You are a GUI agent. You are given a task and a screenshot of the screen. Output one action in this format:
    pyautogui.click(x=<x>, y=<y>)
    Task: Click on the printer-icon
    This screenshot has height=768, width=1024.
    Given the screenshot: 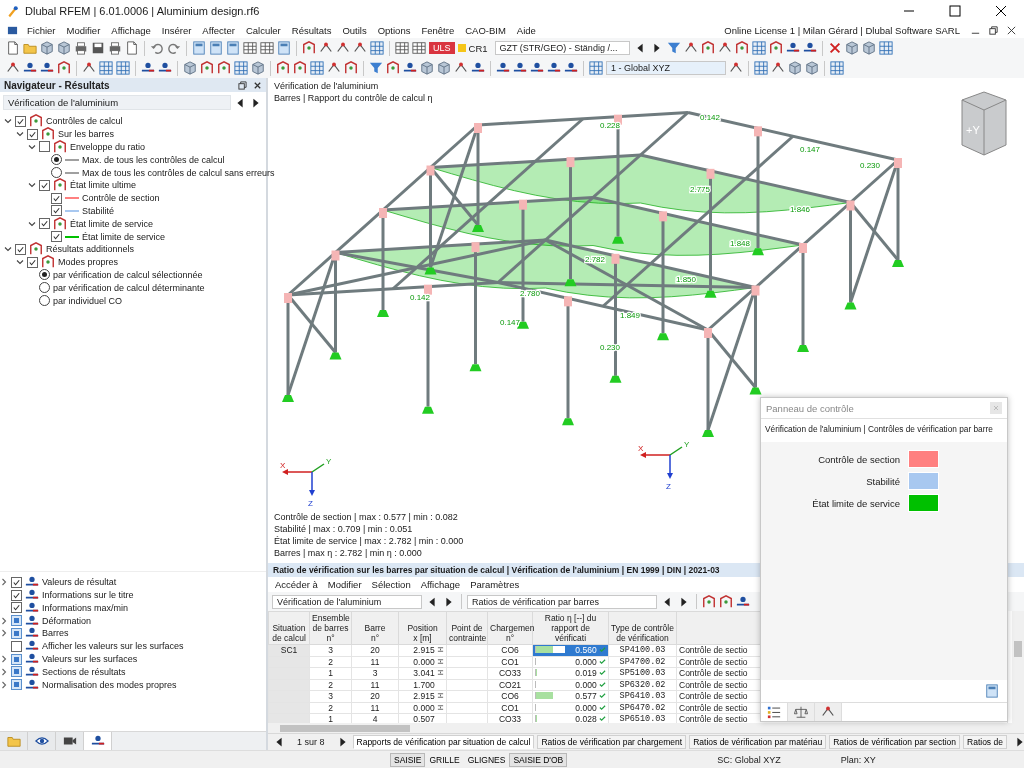 What is the action you would take?
    pyautogui.click(x=81, y=48)
    